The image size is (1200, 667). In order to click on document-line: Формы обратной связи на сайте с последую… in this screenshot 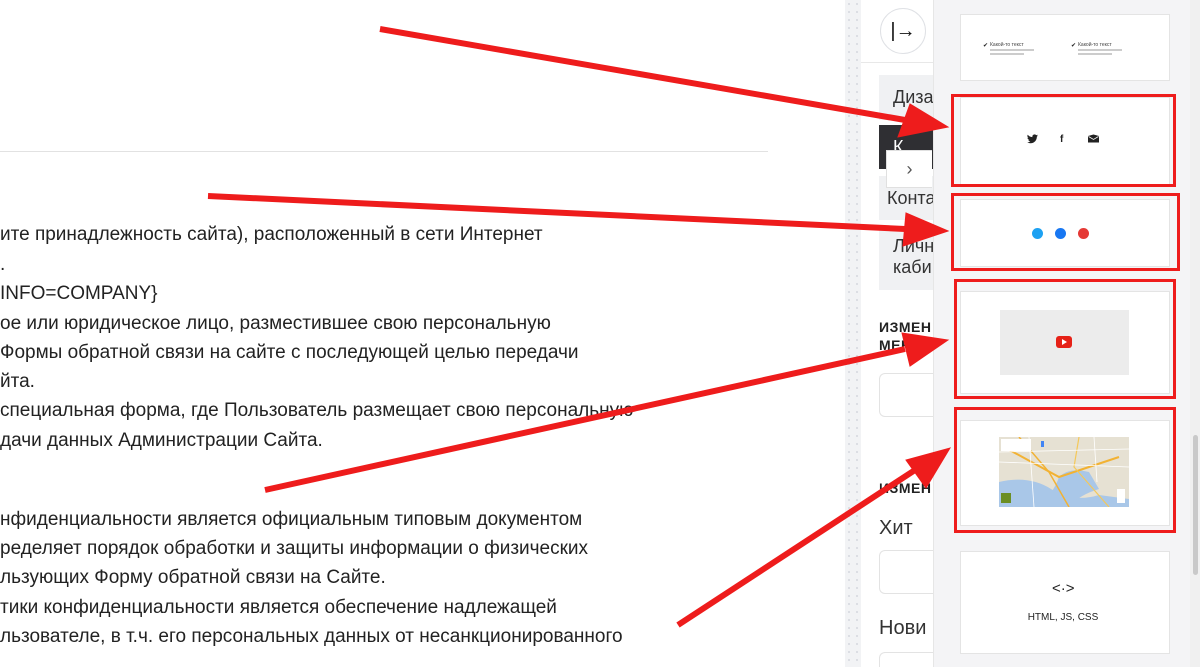, I will do `click(289, 352)`.